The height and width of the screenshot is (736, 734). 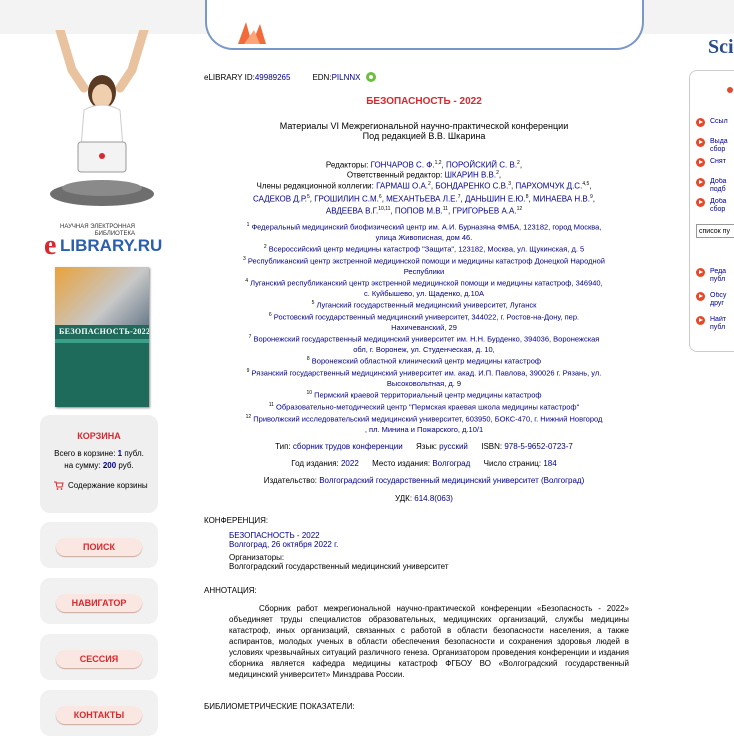 What do you see at coordinates (424, 383) in the screenshot?
I see `affiliation-text: Высоковольтная, д. 9` at bounding box center [424, 383].